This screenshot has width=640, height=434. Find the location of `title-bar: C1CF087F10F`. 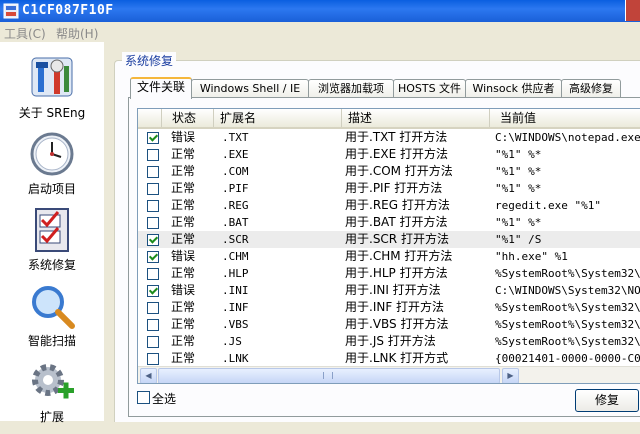

title-bar: C1CF087F10F is located at coordinates (320, 11).